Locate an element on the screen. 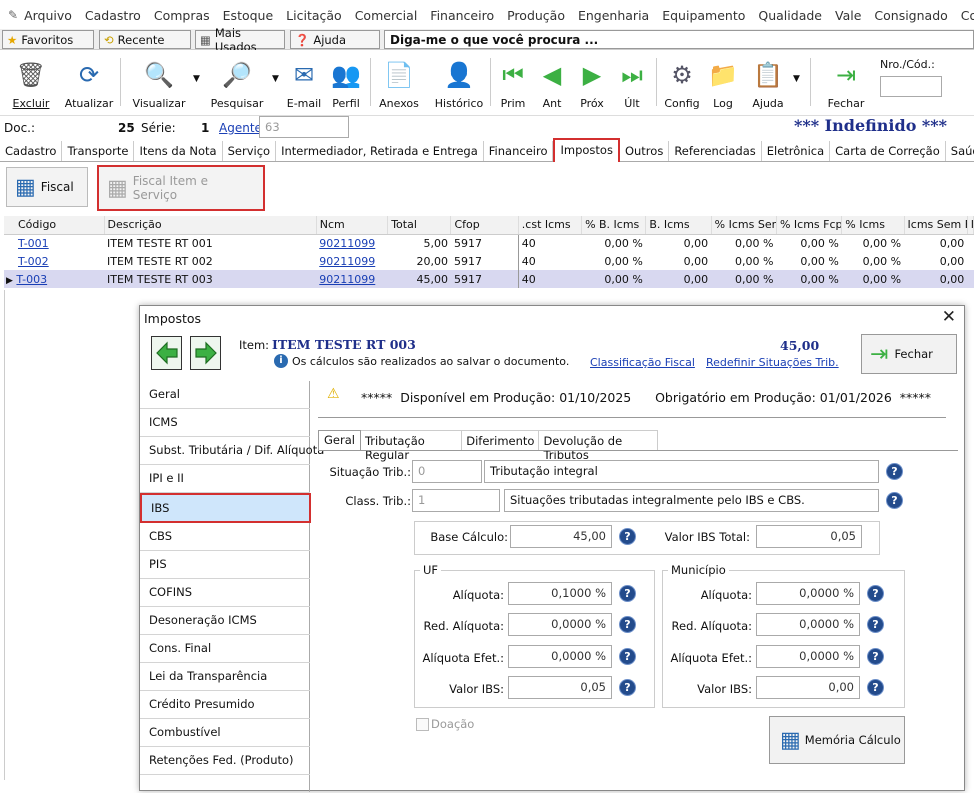 This screenshot has height=793, width=974. dialog-fechar-button: ⇥ Fechar is located at coordinates (909, 354).